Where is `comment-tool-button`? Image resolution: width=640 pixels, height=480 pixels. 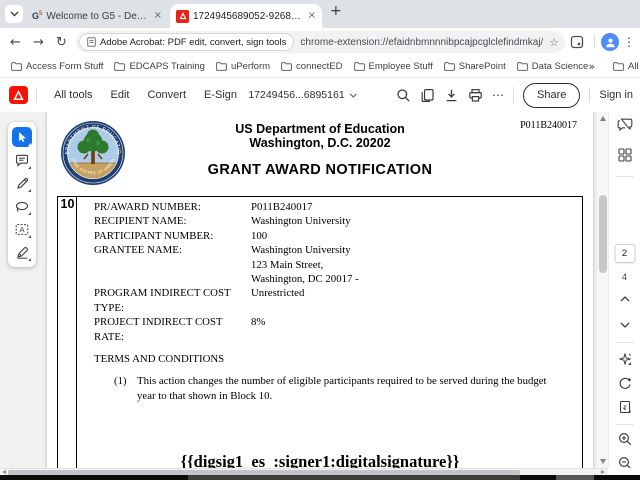
comment-tool-button is located at coordinates (22, 160).